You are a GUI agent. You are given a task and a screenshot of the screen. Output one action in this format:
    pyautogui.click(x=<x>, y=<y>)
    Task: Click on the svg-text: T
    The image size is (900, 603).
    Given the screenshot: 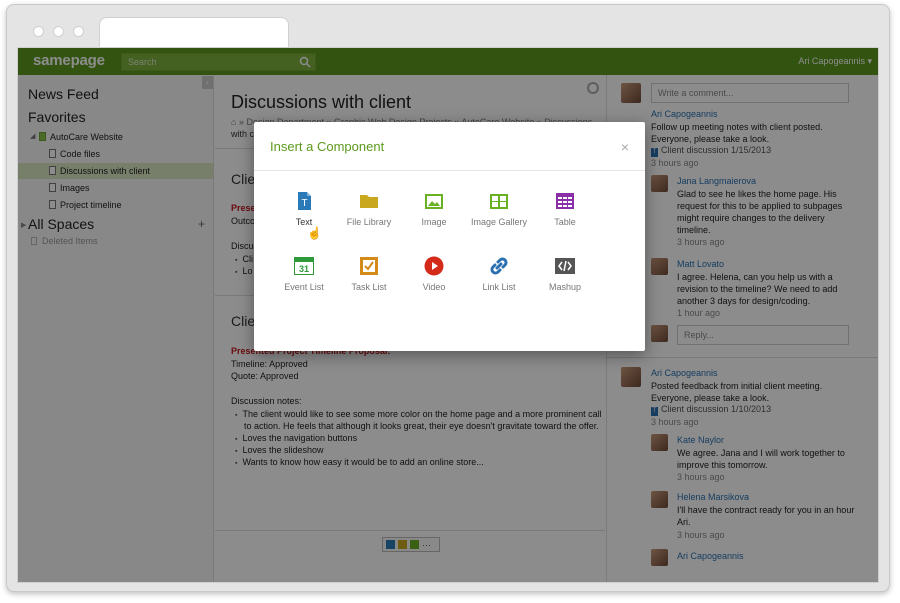 What is the action you would take?
    pyautogui.click(x=304, y=203)
    